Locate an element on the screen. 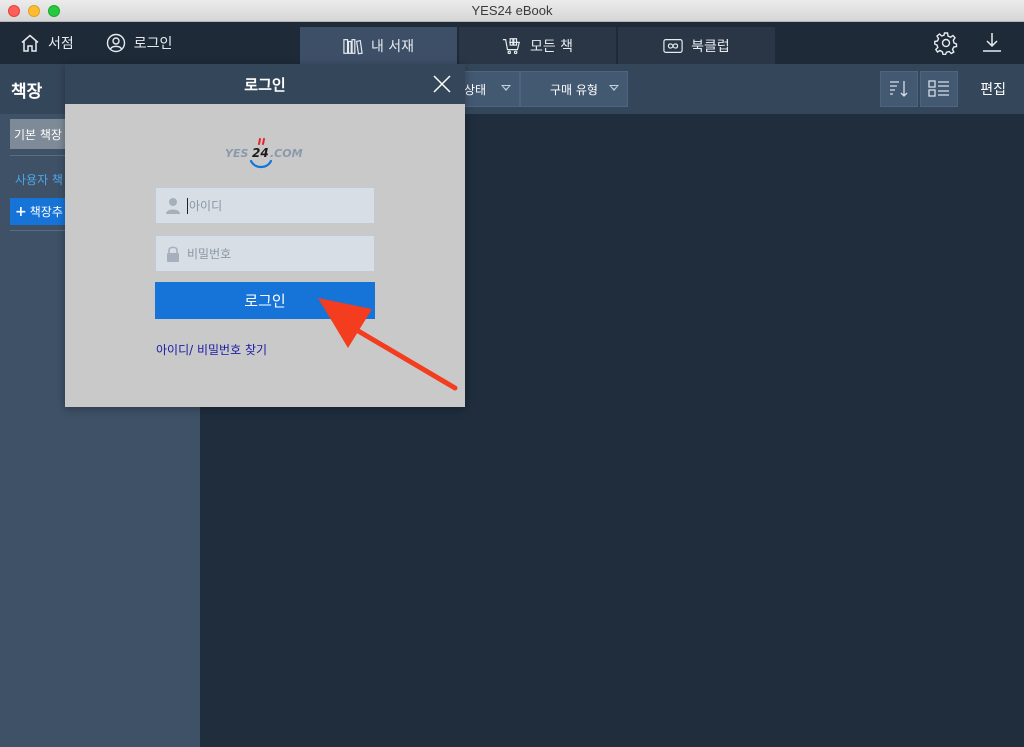 This screenshot has width=1024, height=747. tab-my-library: 내 서재 is located at coordinates (378, 45).